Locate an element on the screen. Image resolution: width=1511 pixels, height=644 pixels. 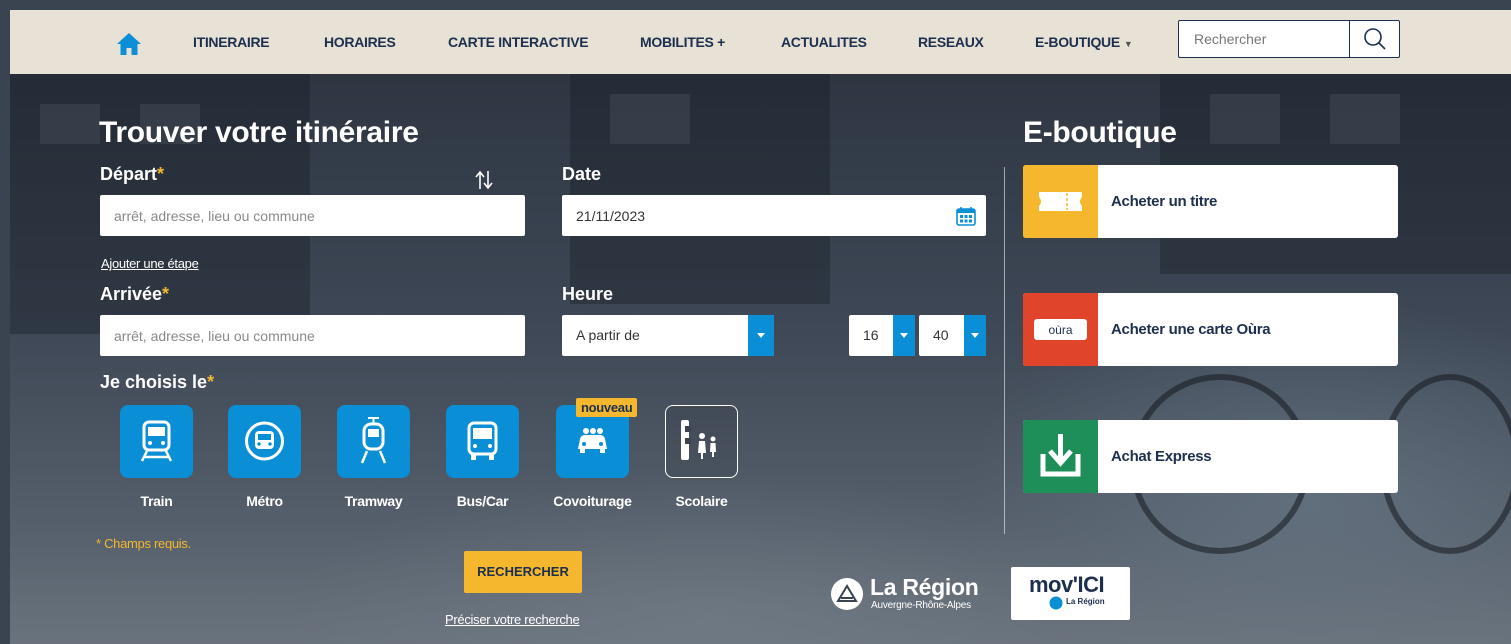
shop-card-label: Acheter un titre is located at coordinates (1164, 201).